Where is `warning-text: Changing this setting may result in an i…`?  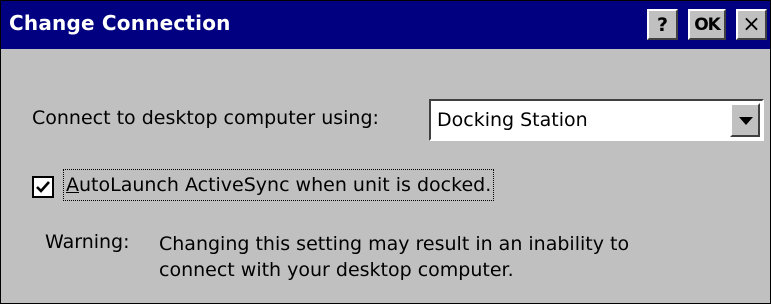 warning-text: Changing this setting may result in an i… is located at coordinates (429, 257).